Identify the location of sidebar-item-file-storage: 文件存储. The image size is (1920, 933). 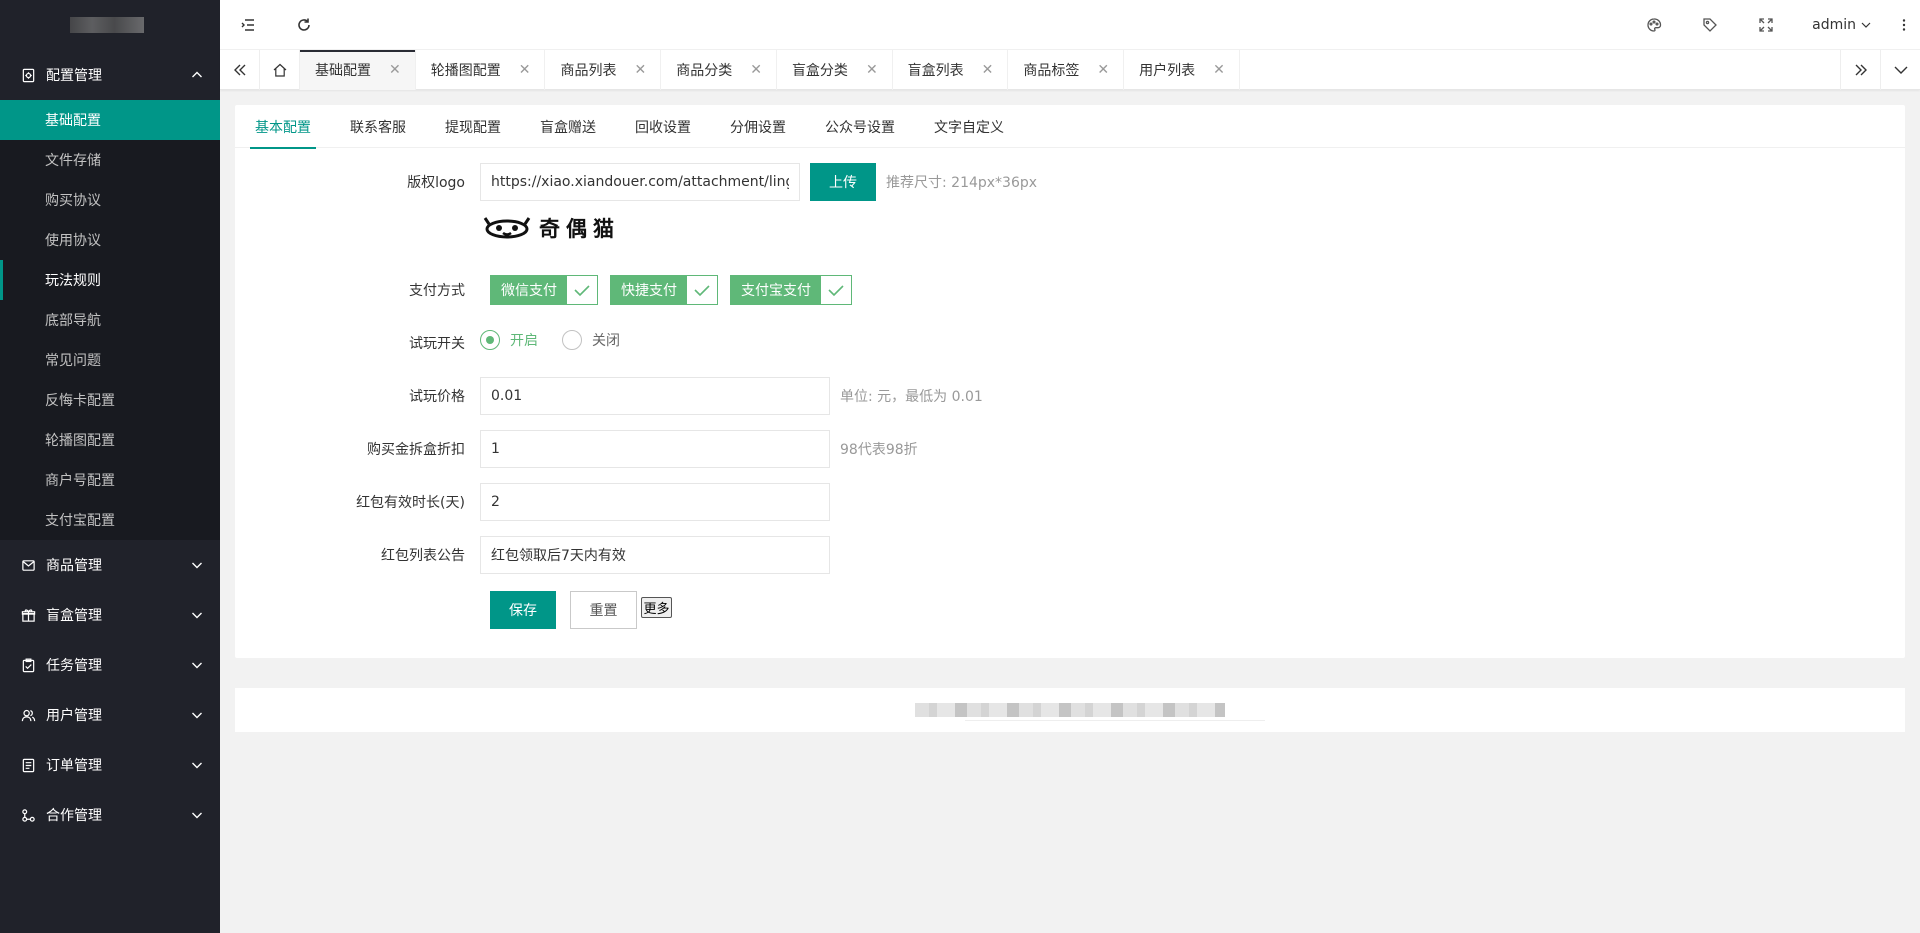
(110, 160).